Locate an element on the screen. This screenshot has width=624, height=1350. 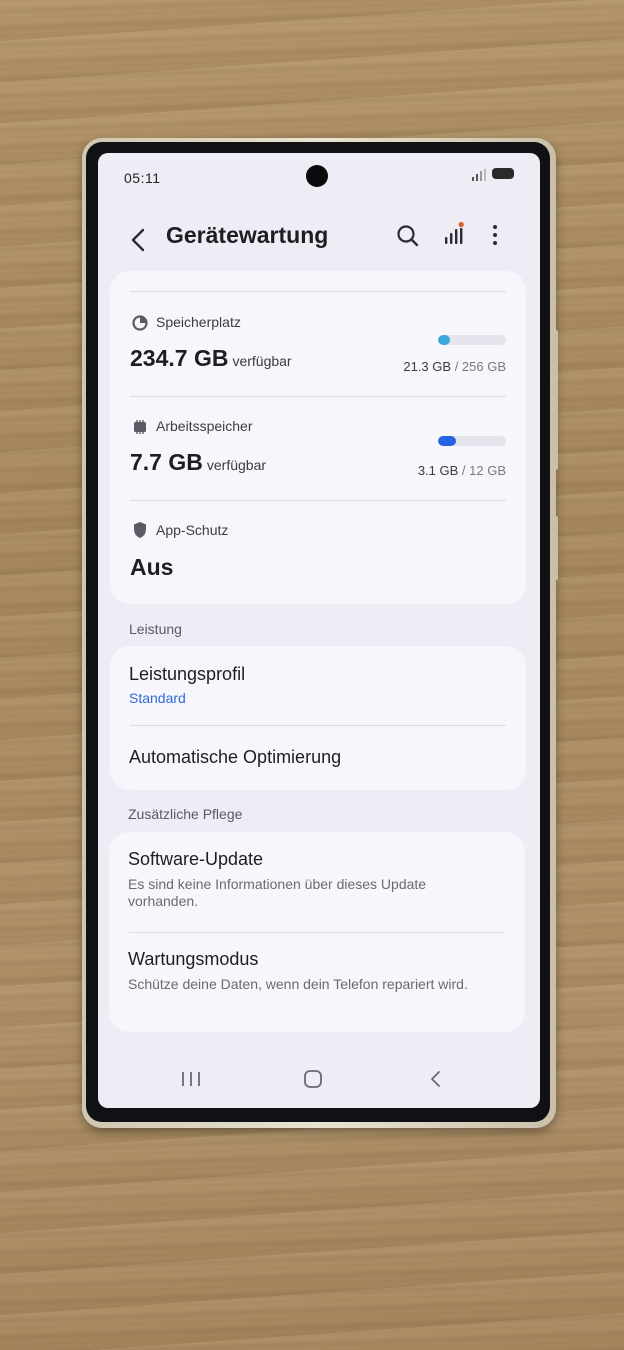
performance-profile-title: Leistungsprofil is located at coordinates (187, 674).